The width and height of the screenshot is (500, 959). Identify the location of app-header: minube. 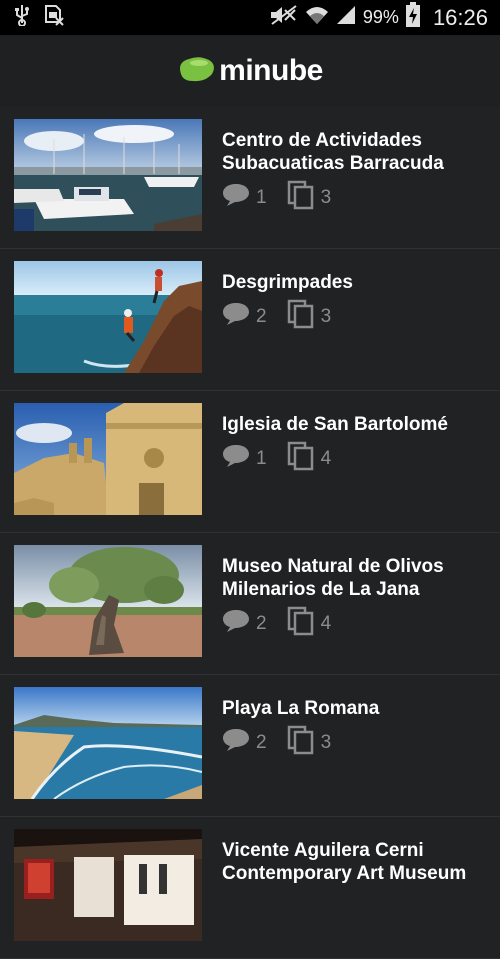
(250, 71).